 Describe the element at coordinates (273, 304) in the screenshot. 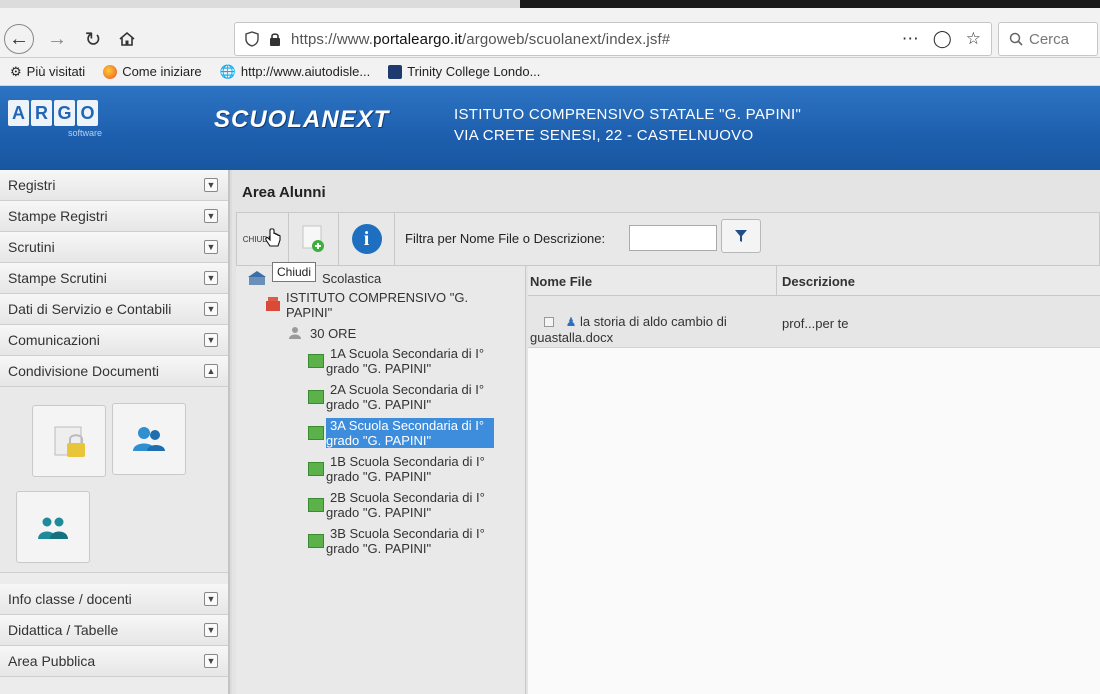

I see `institute-icon` at that location.